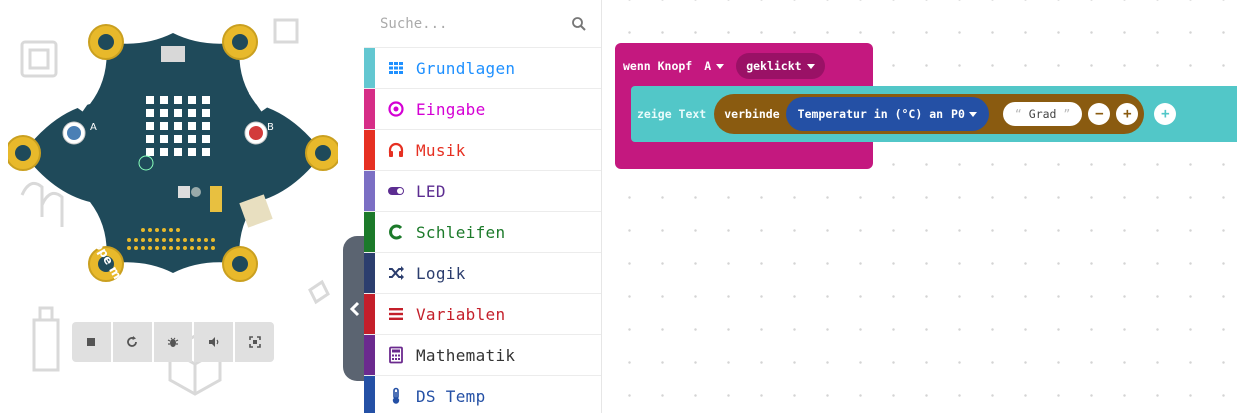 This screenshot has width=1237, height=413. I want to click on event-dropdown: geklickt, so click(780, 66).